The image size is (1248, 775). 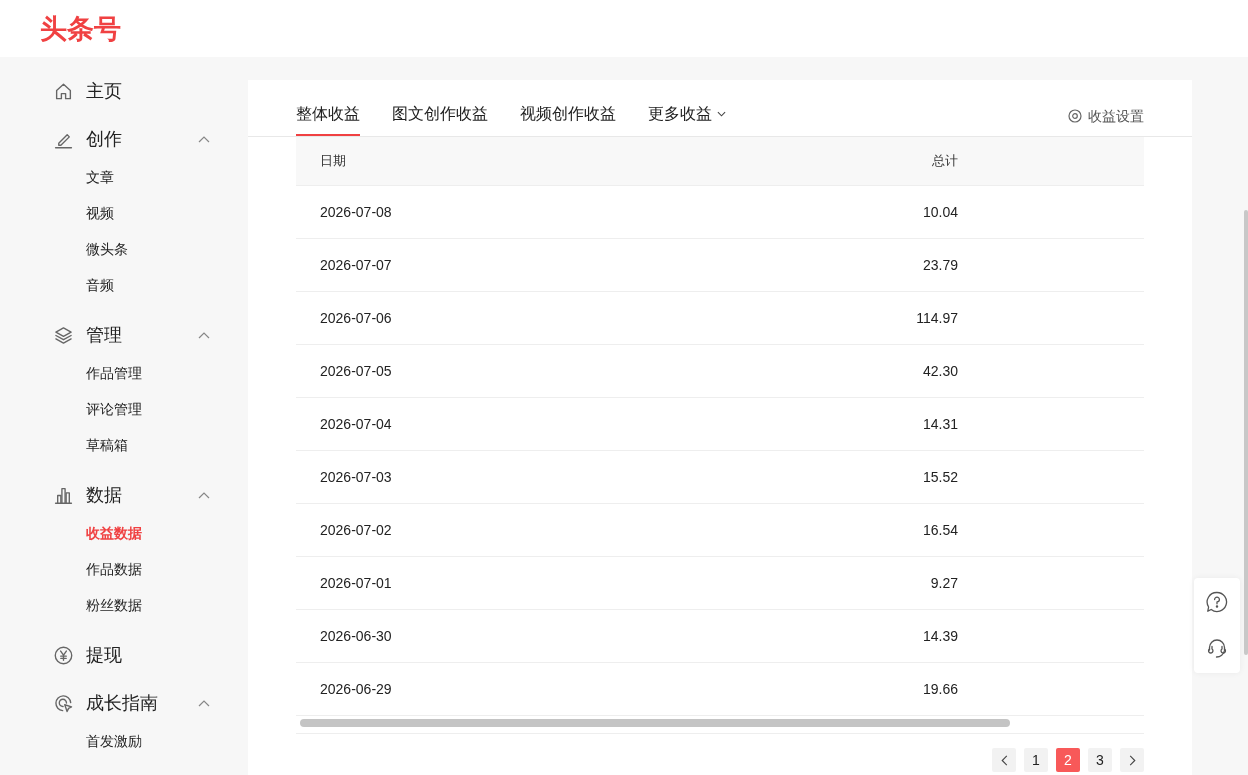 I want to click on table-cell: 16.54, so click(x=839, y=530).